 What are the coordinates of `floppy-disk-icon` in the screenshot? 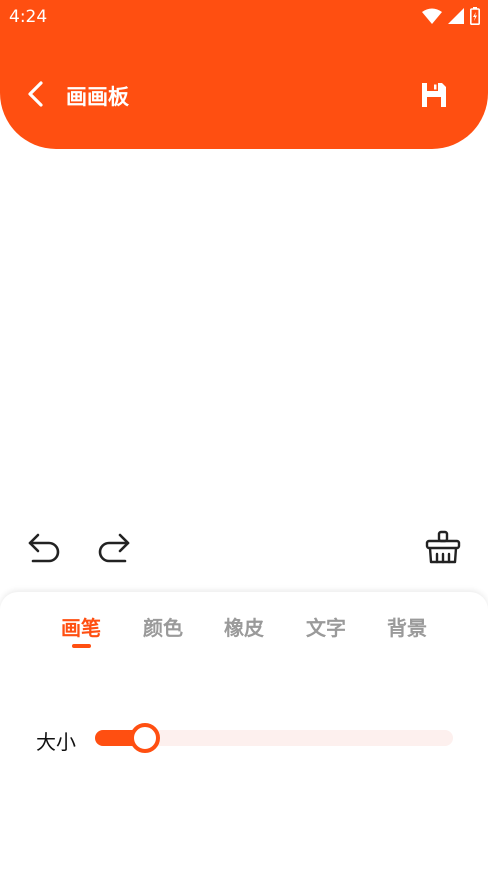 It's located at (434, 95).